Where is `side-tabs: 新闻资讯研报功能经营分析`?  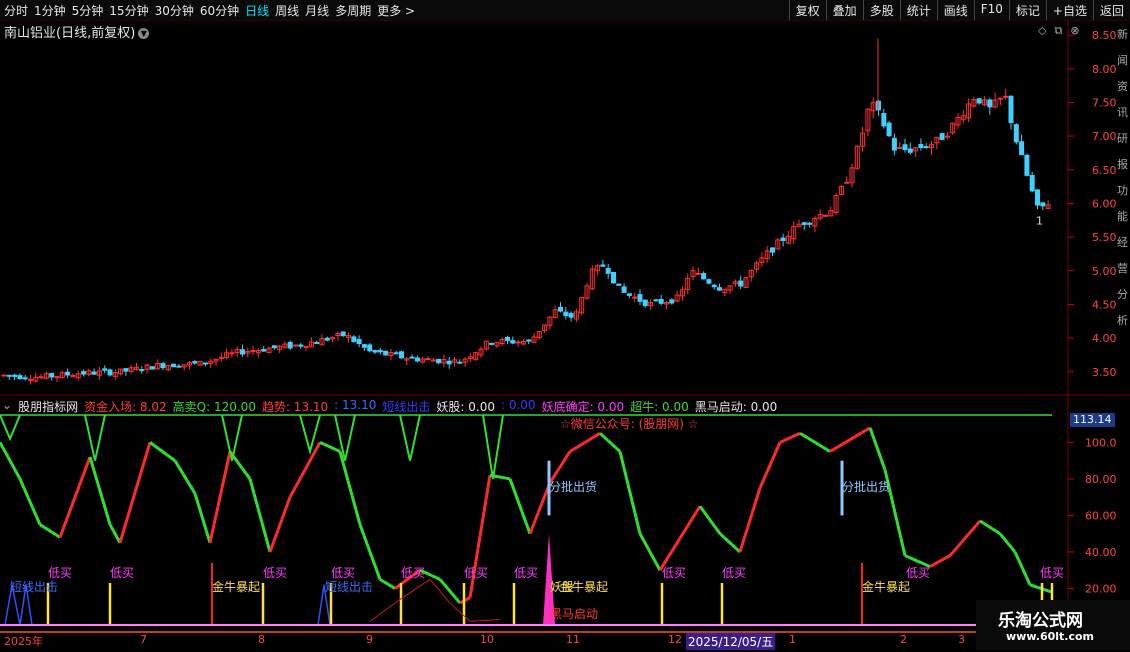
side-tabs: 新闻资讯研报功能经营分析 is located at coordinates (1122, 211).